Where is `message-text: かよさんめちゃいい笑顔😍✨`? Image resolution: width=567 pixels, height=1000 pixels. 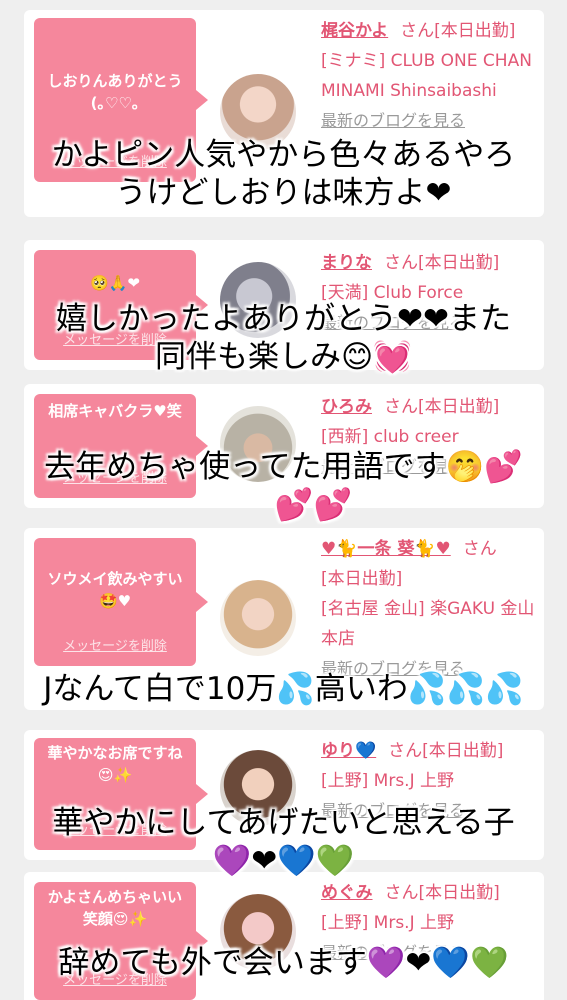
message-text: かよさんめちゃいい笑顔😍✨ is located at coordinates (115, 908).